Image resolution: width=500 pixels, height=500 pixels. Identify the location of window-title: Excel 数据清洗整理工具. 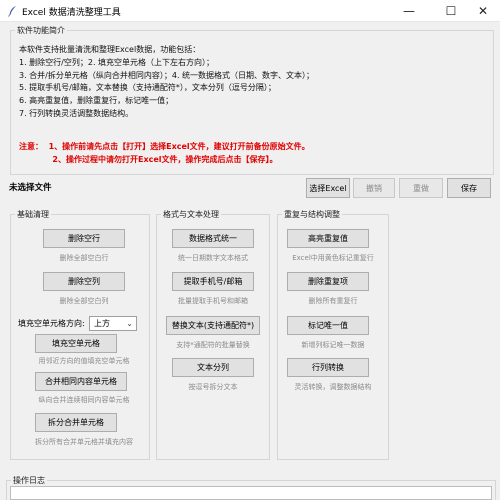
(71, 13).